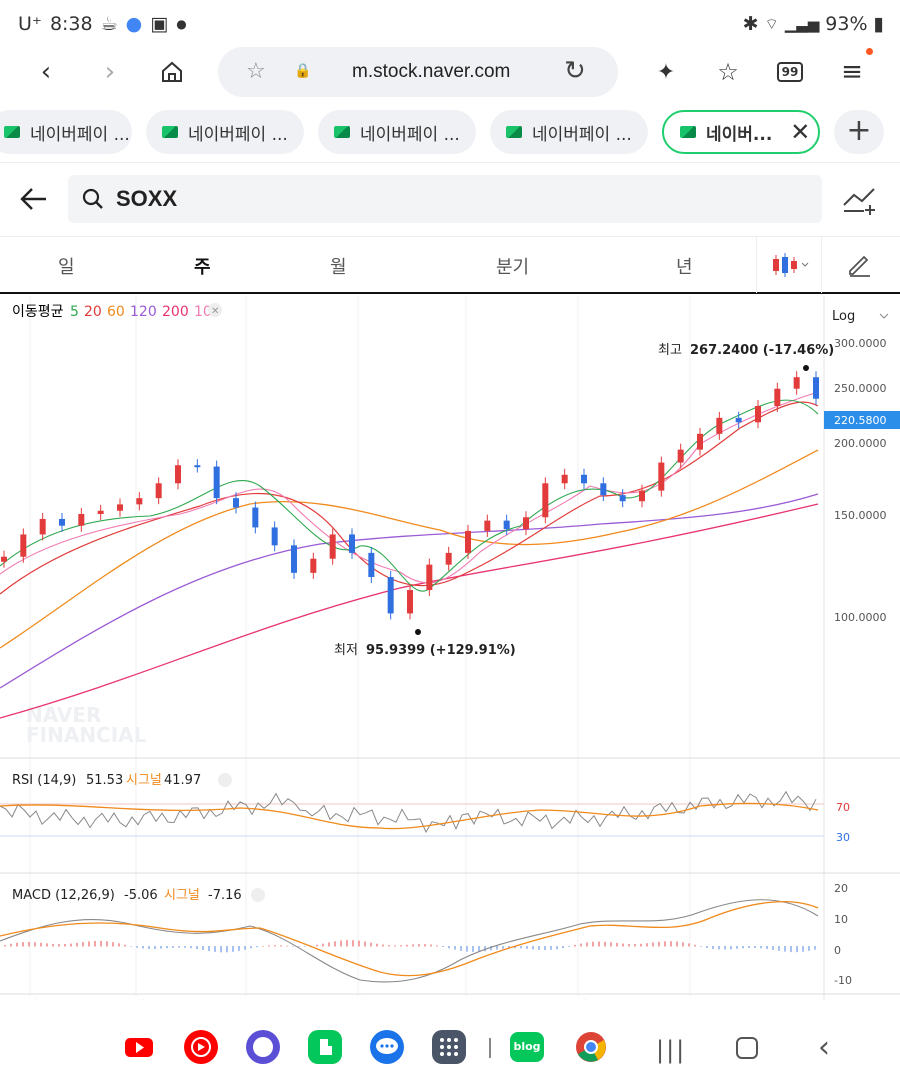 This screenshot has width=900, height=1081. I want to click on bookmark-star-icon: ☆, so click(256, 71).